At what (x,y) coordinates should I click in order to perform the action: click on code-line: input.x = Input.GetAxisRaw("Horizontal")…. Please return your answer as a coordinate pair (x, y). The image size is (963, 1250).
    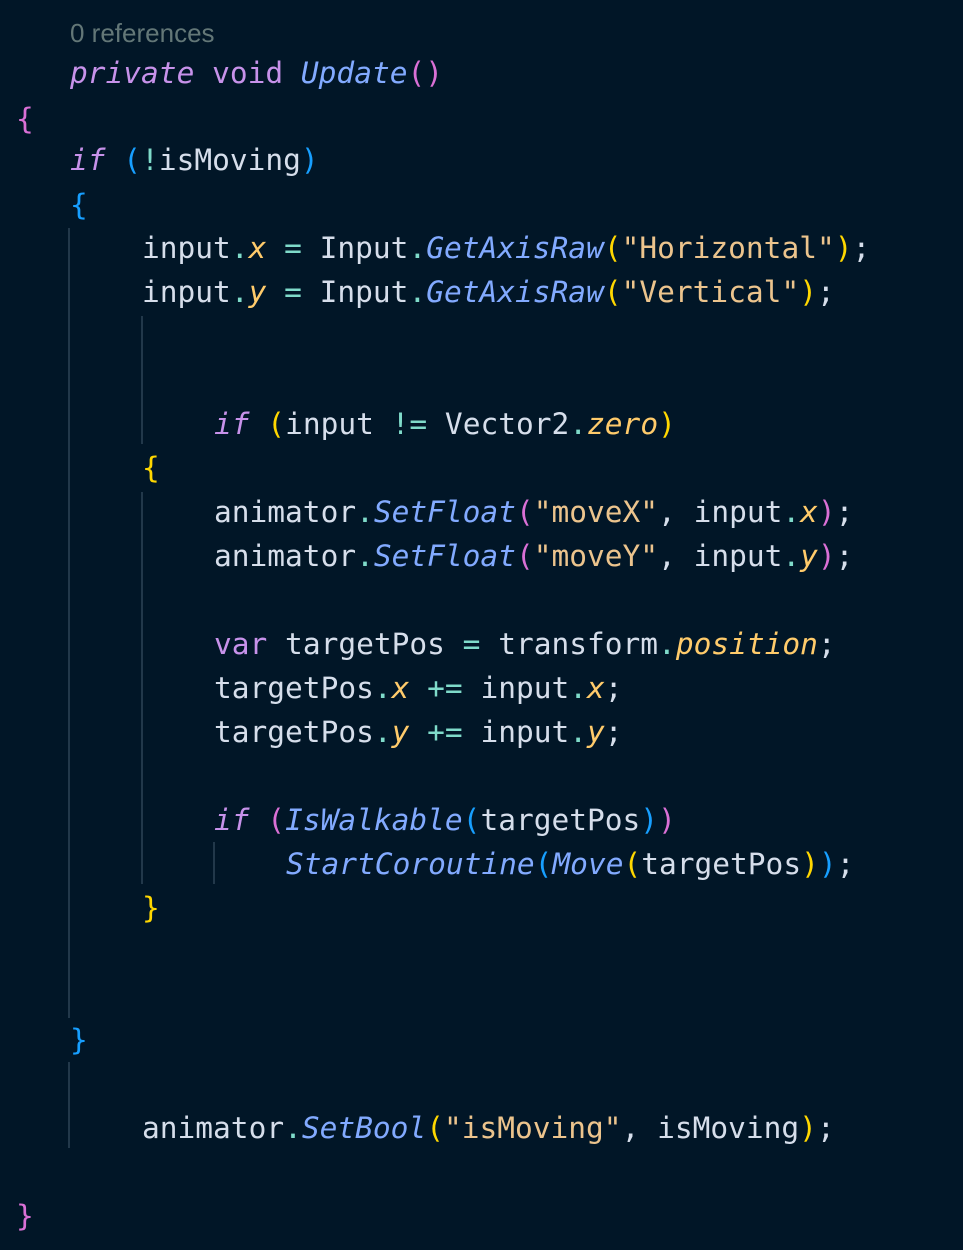
    Looking at the image, I should click on (506, 248).